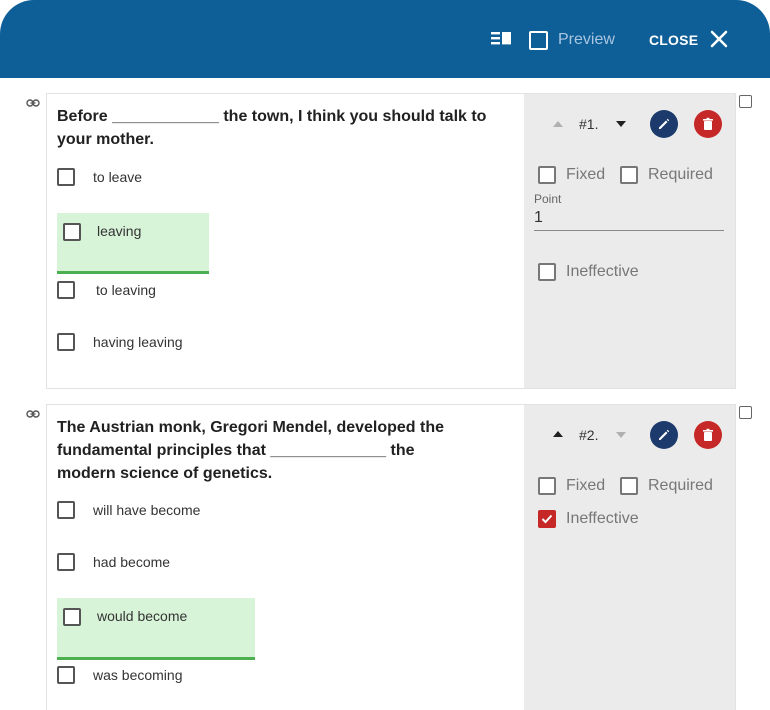  Describe the element at coordinates (629, 241) in the screenshot. I see `question-settings-panel: #1. Fixed Required Point 1 Ineffective` at that location.